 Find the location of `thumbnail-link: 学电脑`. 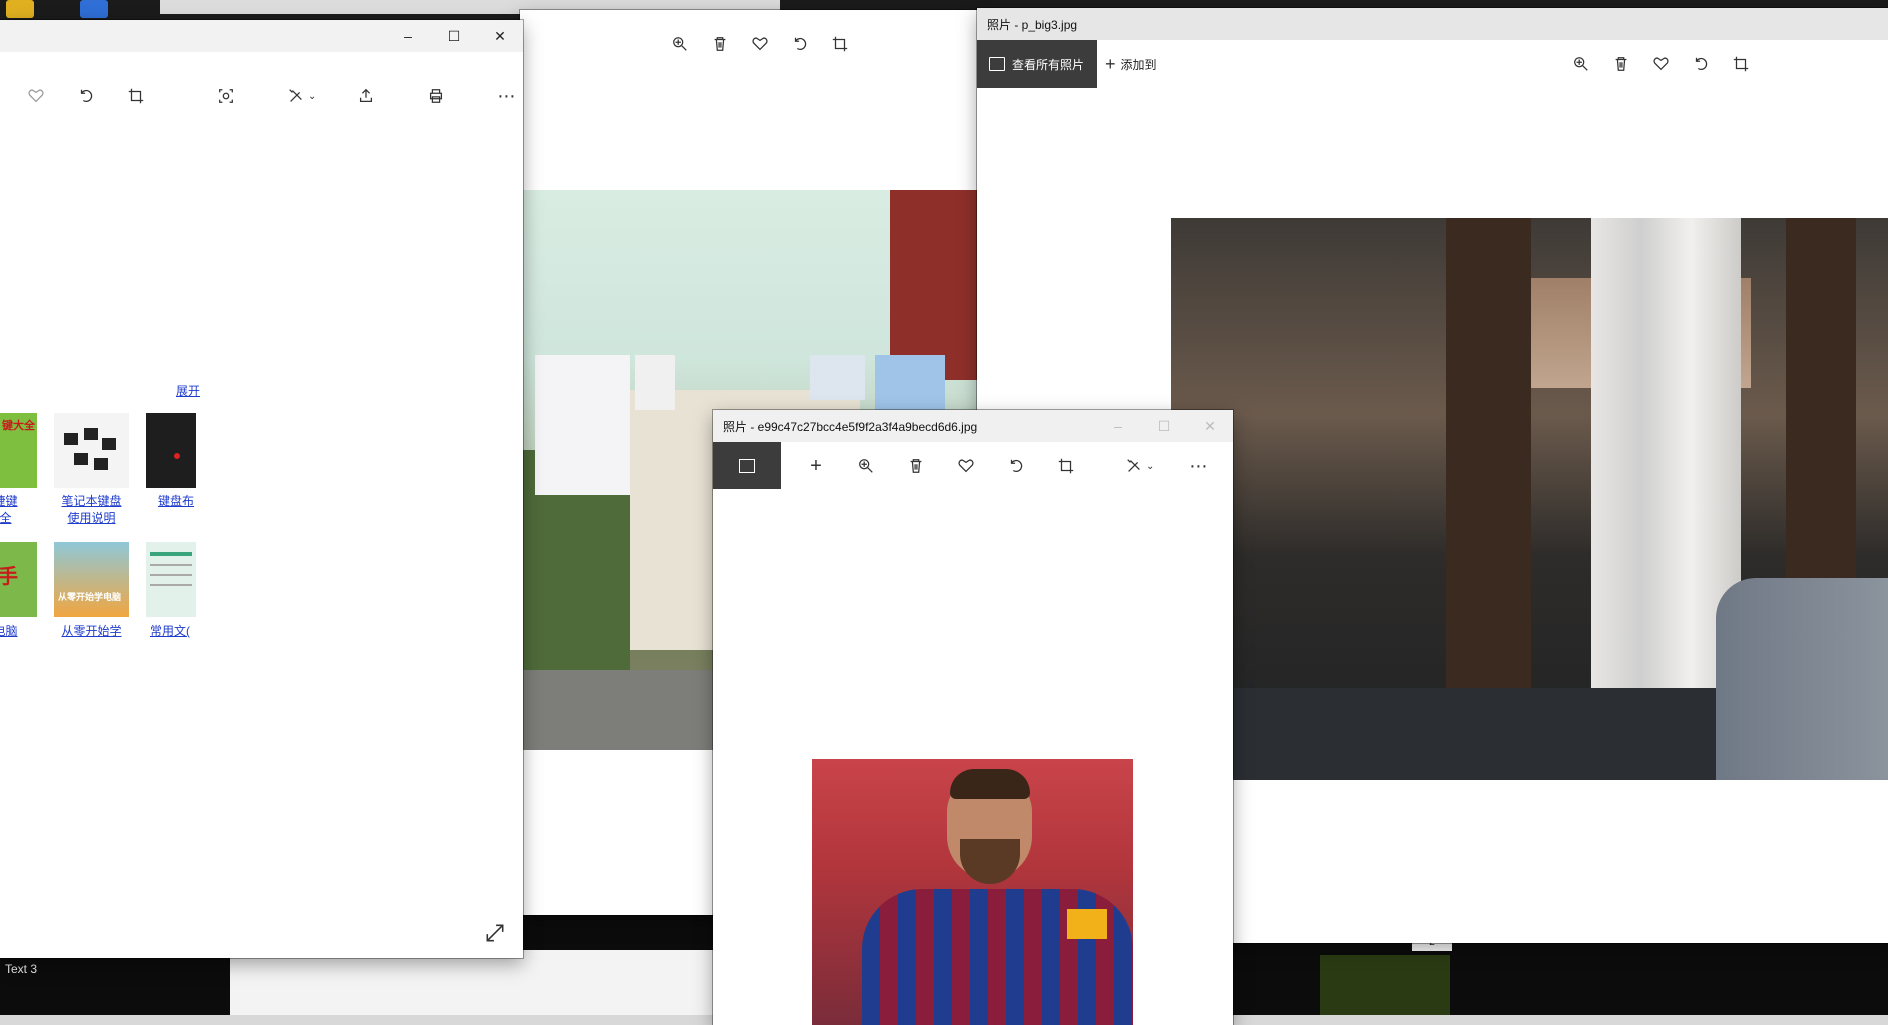

thumbnail-link: 学电脑 is located at coordinates (18, 631).